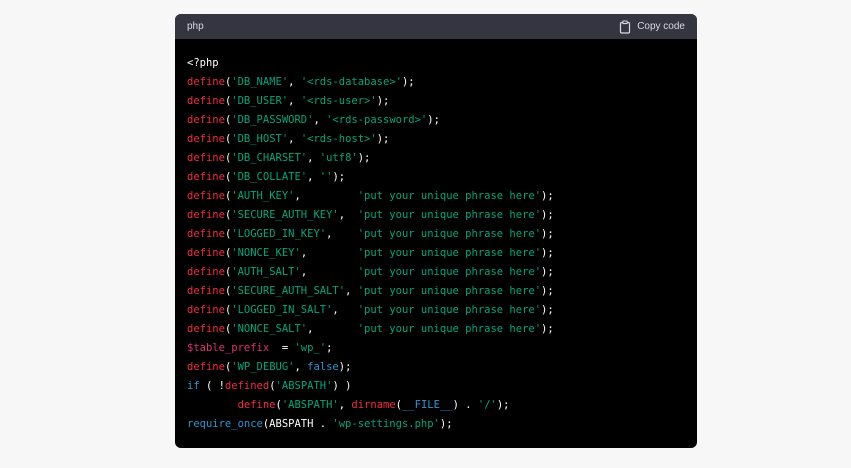 Image resolution: width=851 pixels, height=468 pixels. Describe the element at coordinates (297, 424) in the screenshot. I see `code-token: (ABSPATH .` at that location.